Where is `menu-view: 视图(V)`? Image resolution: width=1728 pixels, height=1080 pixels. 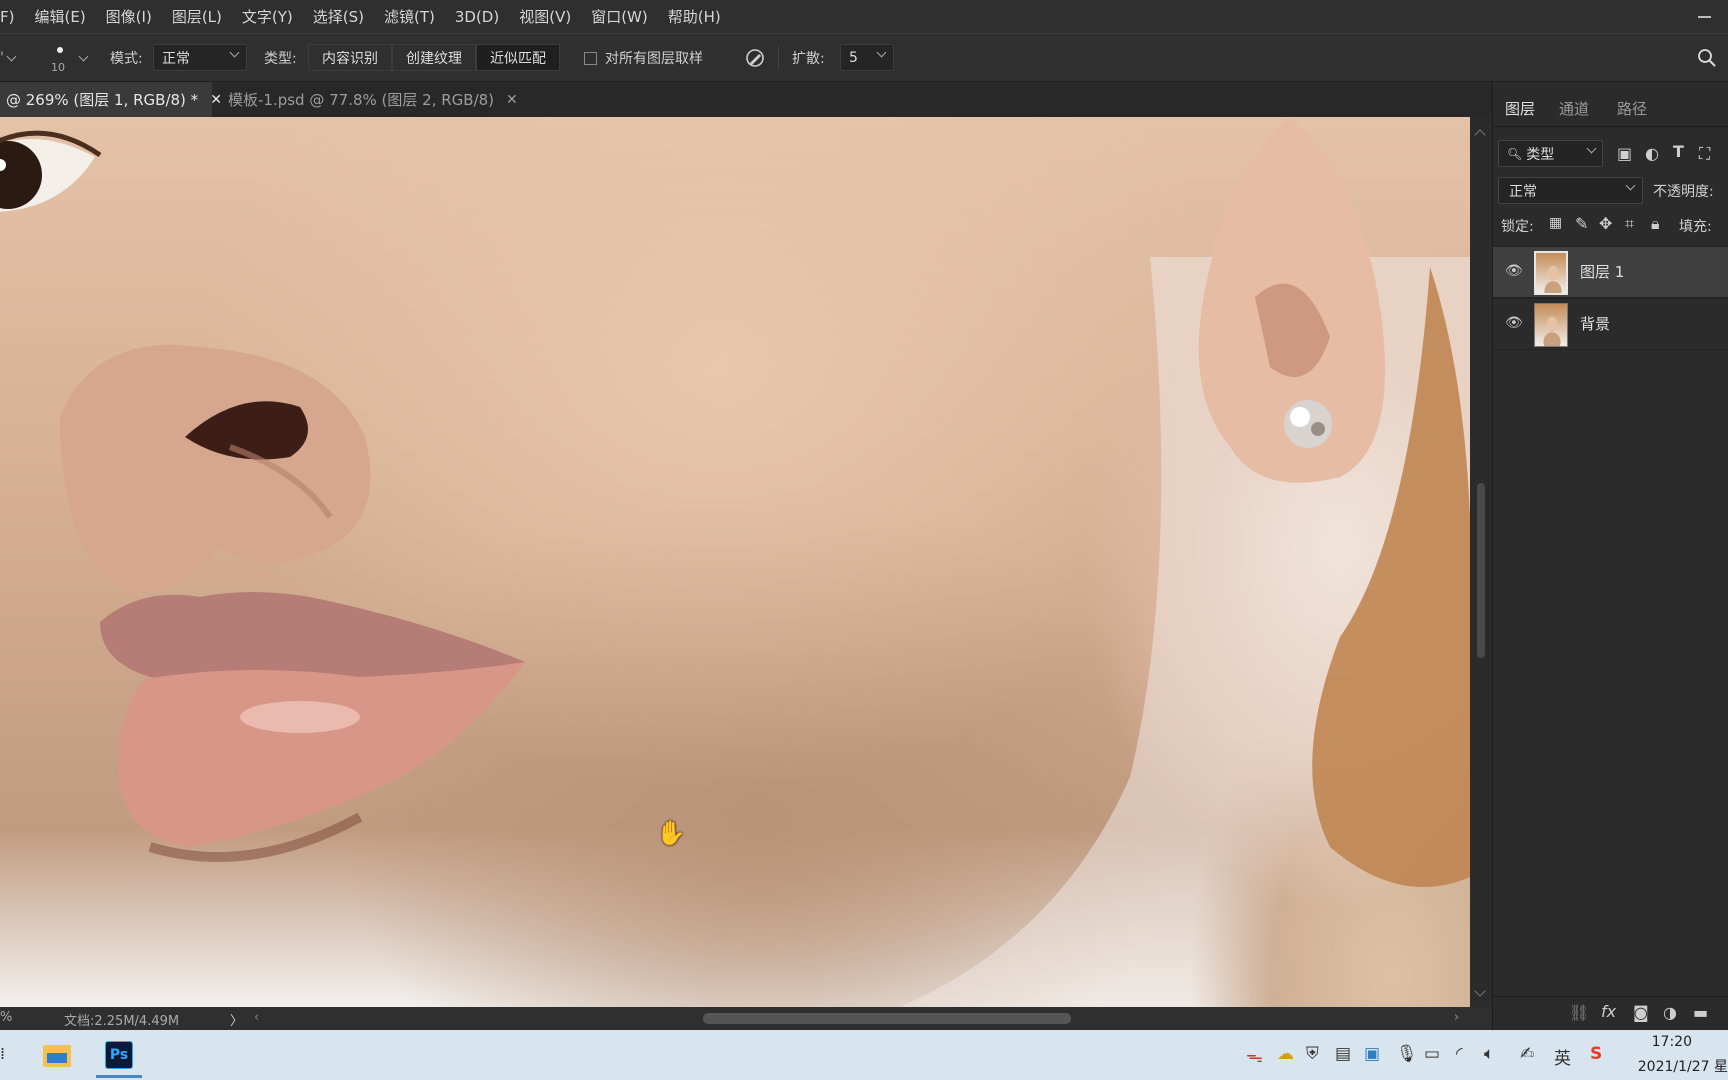 menu-view: 视图(V) is located at coordinates (545, 16).